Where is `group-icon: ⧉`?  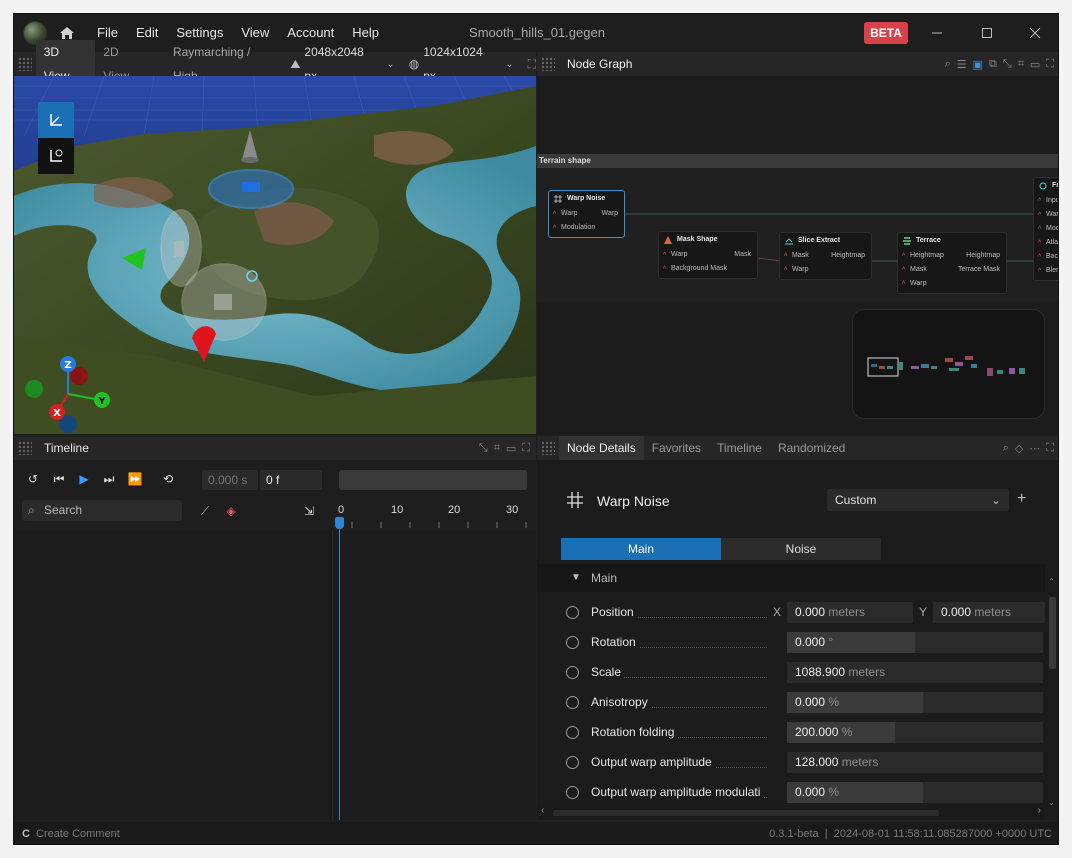
group-icon: ⧉ is located at coordinates (993, 64).